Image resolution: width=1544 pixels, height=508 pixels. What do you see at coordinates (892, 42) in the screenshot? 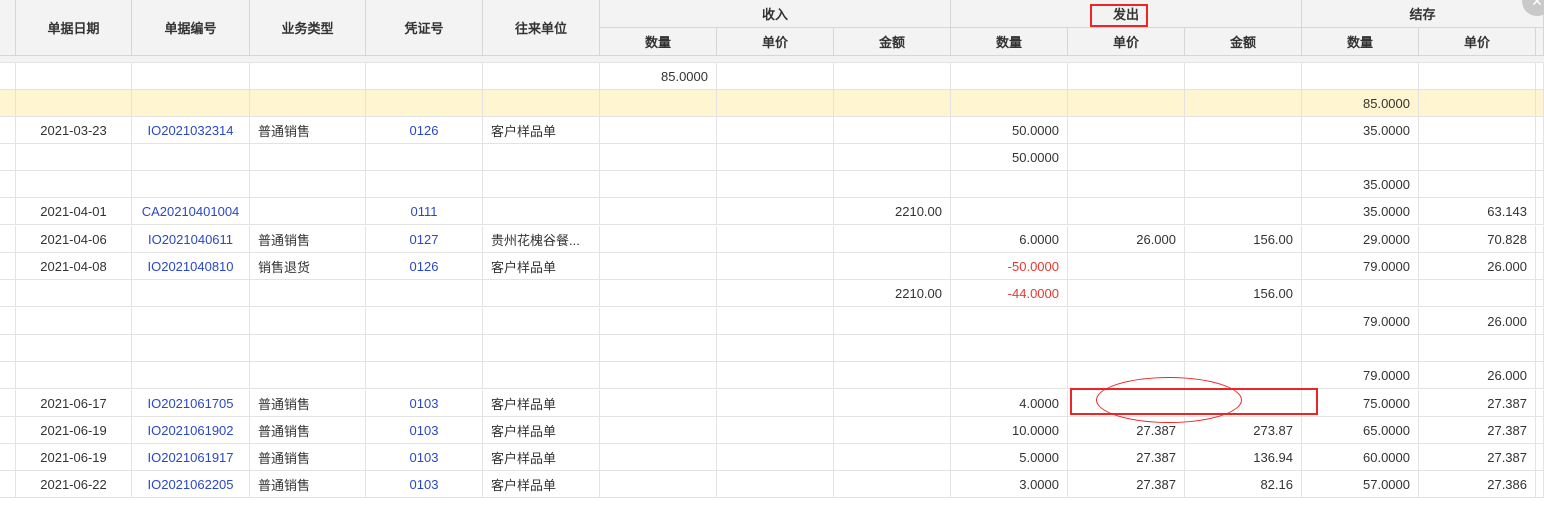
I see `col-header-in-amount: 金额` at bounding box center [892, 42].